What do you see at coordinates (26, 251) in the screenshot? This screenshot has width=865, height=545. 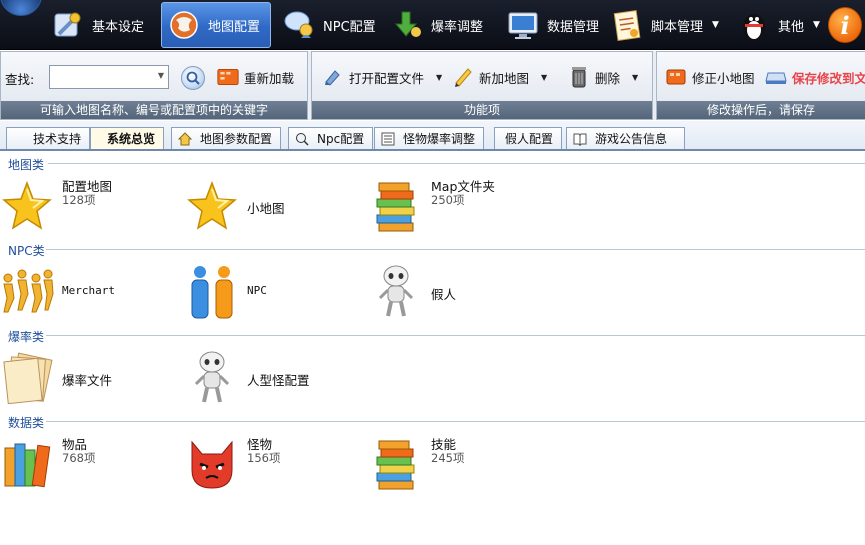 I see `section-title-npc: NPC类` at bounding box center [26, 251].